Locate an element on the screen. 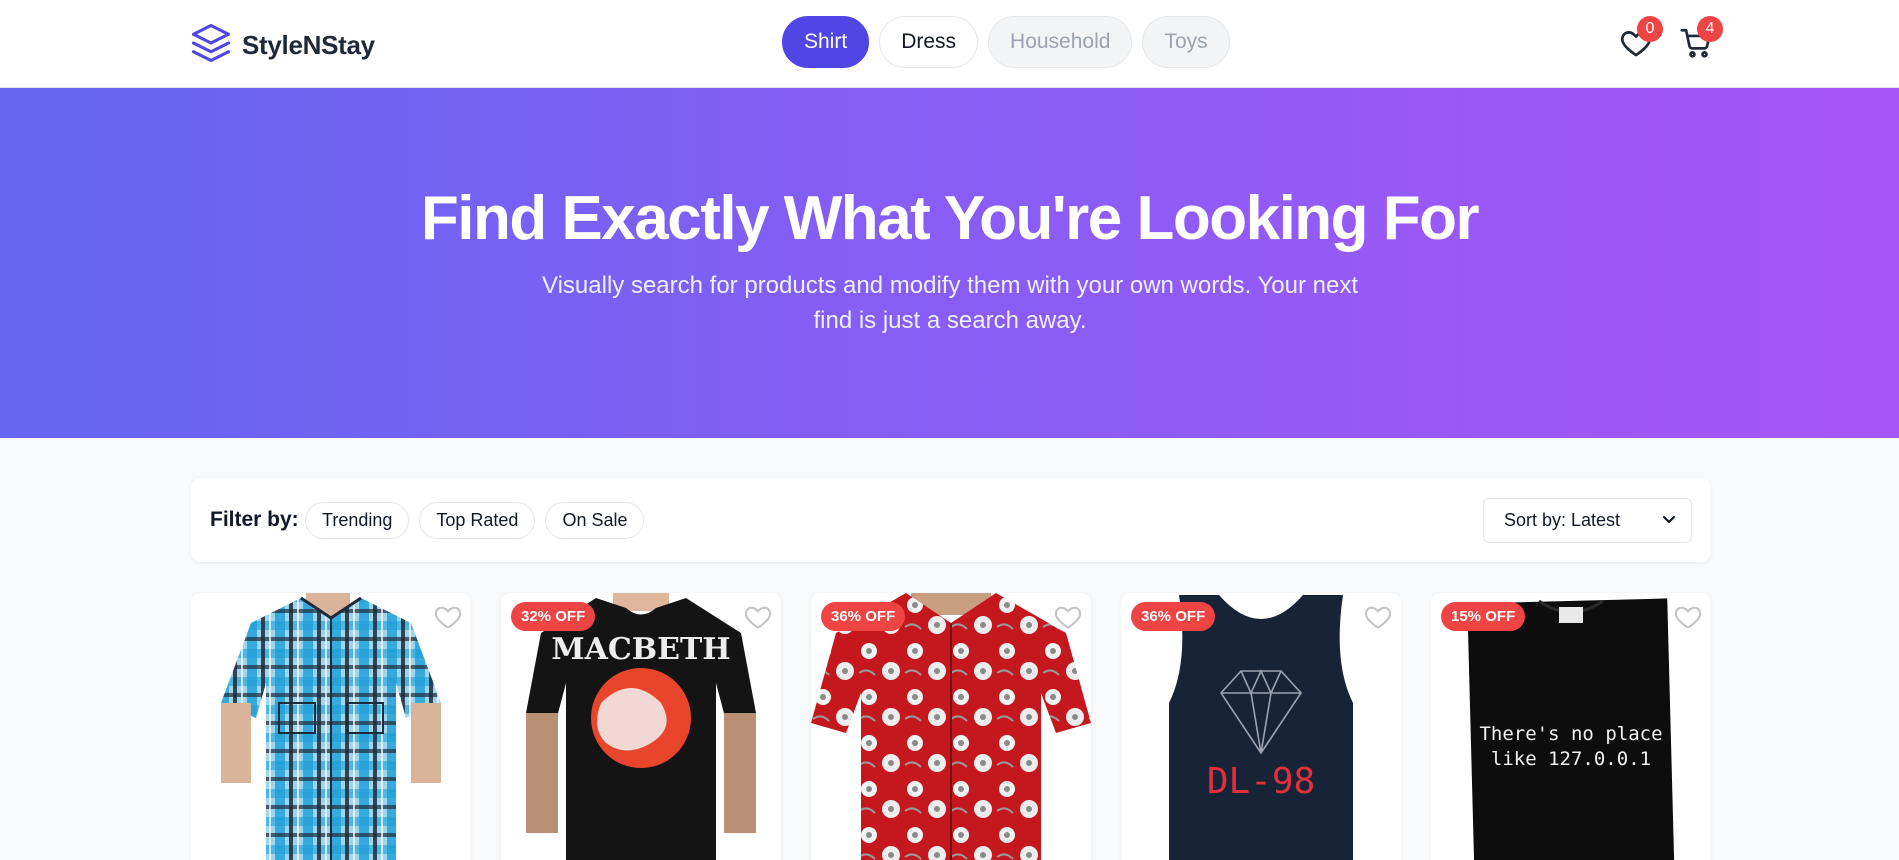 This screenshot has height=860, width=1899. discount-badge: 32% OFF is located at coordinates (553, 616).